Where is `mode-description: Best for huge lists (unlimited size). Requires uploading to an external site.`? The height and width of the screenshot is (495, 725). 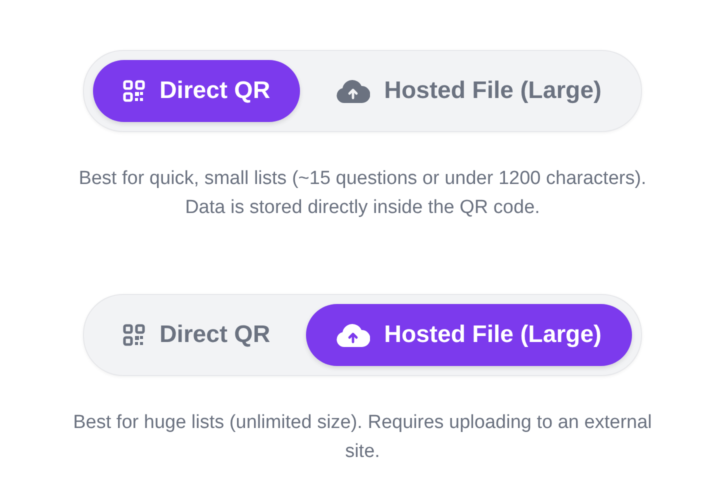
mode-description: Best for huge lists (unlimited size). Requires uploading to an external site. is located at coordinates (362, 437).